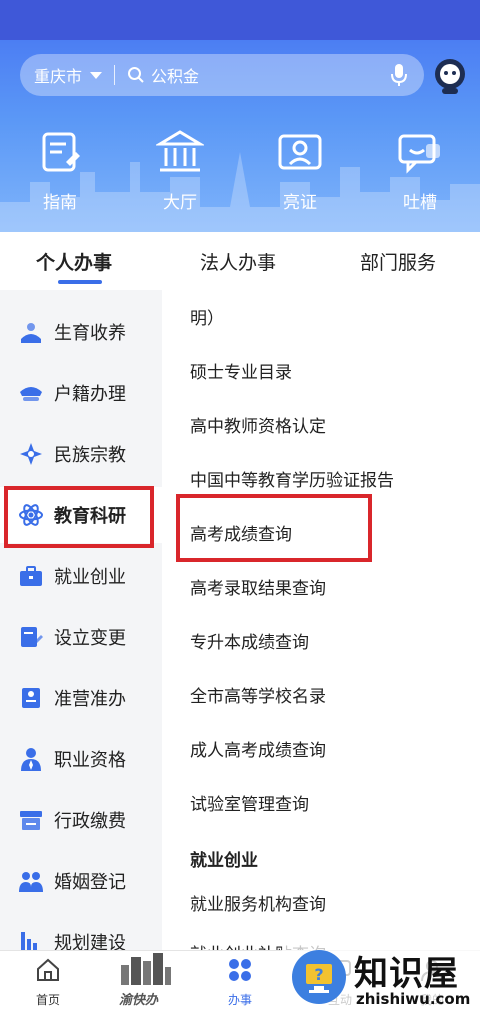 The width and height of the screenshot is (480, 1011). Describe the element at coordinates (96, 75) in the screenshot. I see `chevron-down-icon` at that location.